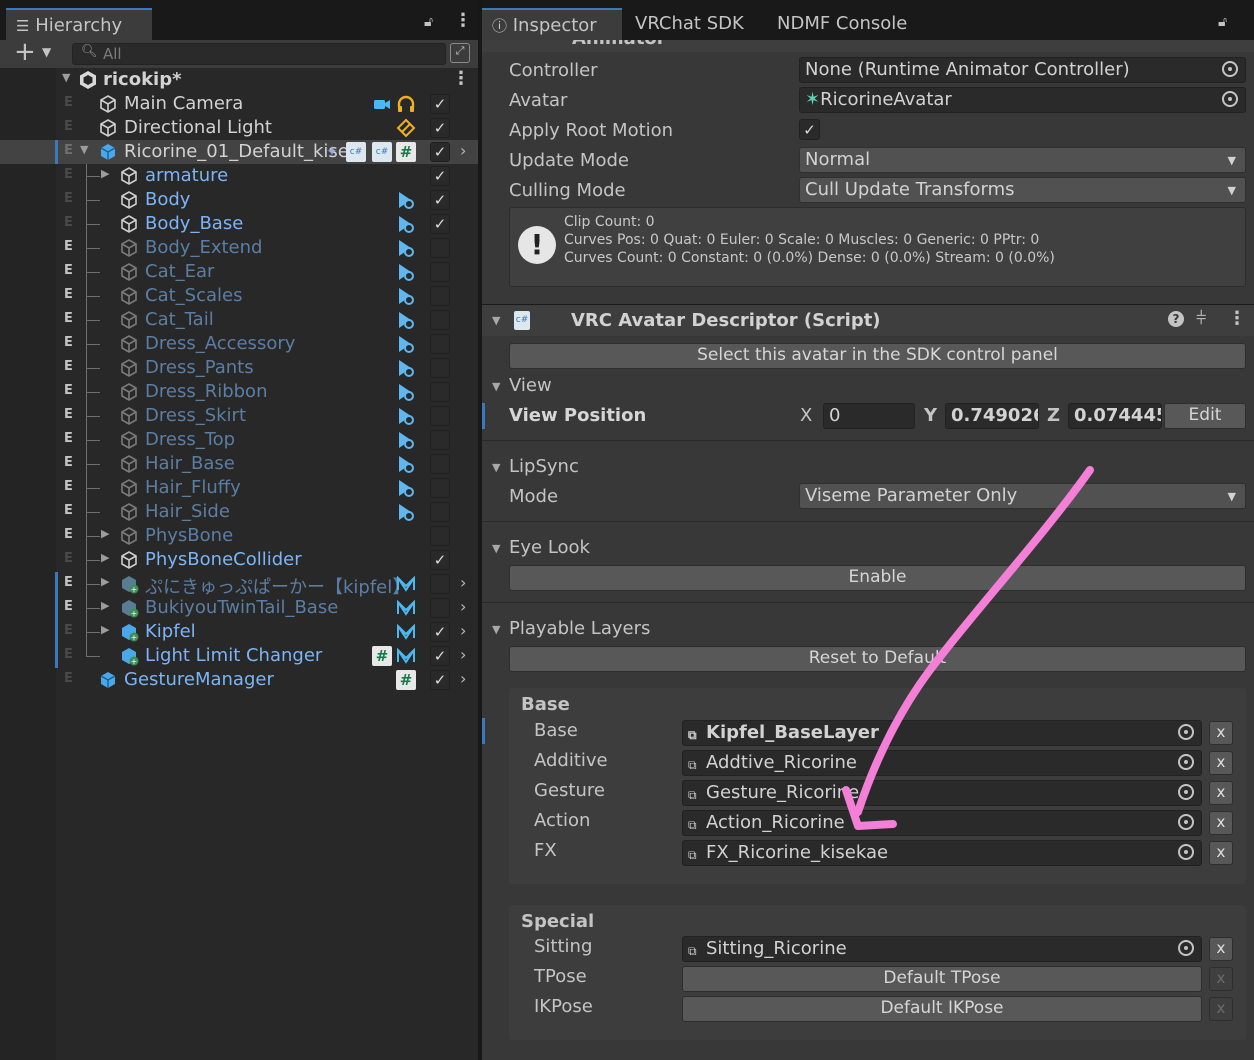  Describe the element at coordinates (239, 416) in the screenshot. I see `hierarchy-item-dress-skirt: E Dress_Skirt` at that location.